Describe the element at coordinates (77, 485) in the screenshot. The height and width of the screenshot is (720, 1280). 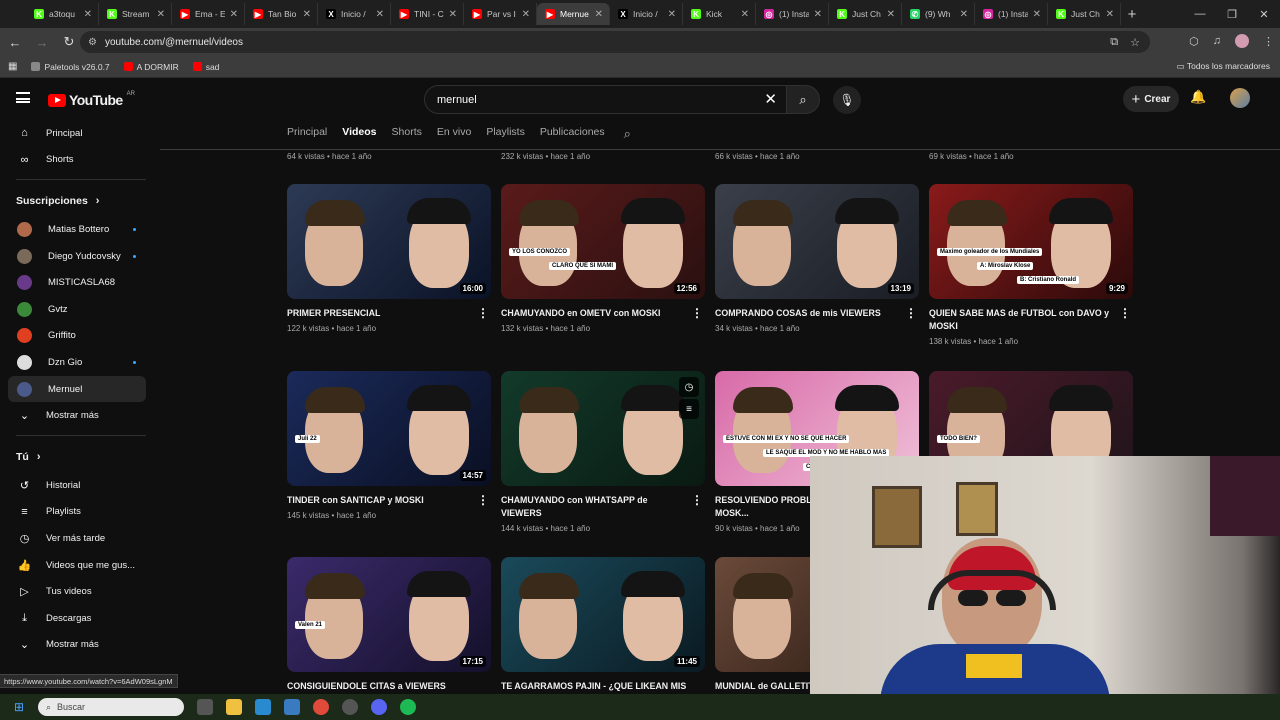
I see `sidebar-item-you: ↺ Historial` at that location.